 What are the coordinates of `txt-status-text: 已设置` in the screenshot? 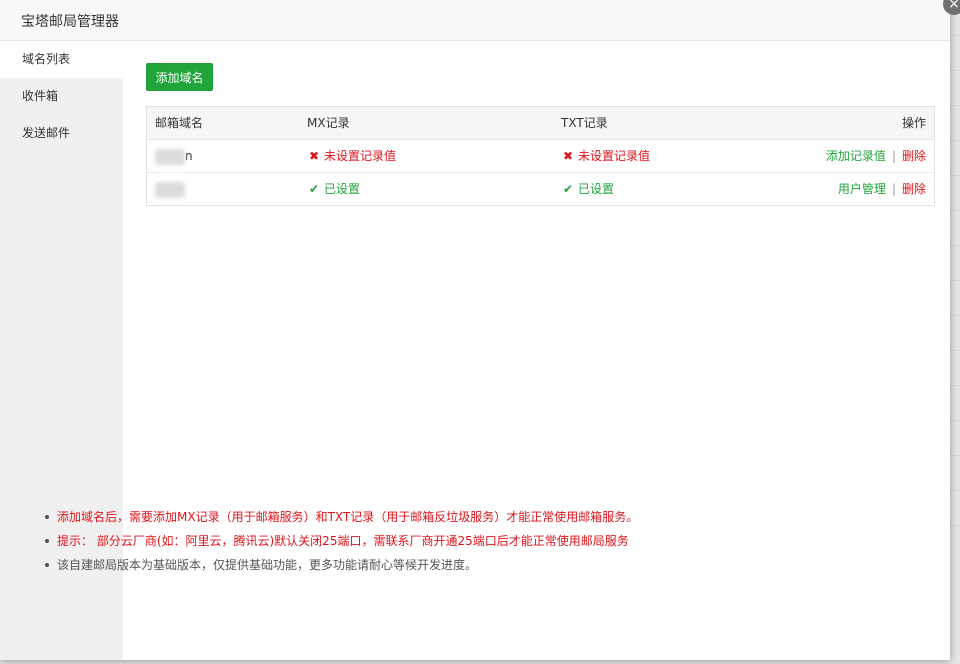 It's located at (596, 189).